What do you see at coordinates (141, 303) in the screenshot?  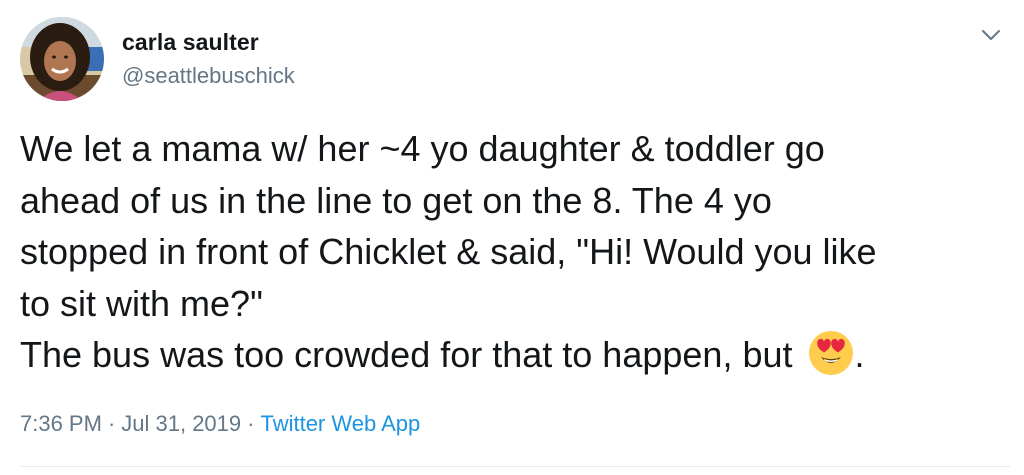 I see `tweet-text-line: to sit with me?"` at bounding box center [141, 303].